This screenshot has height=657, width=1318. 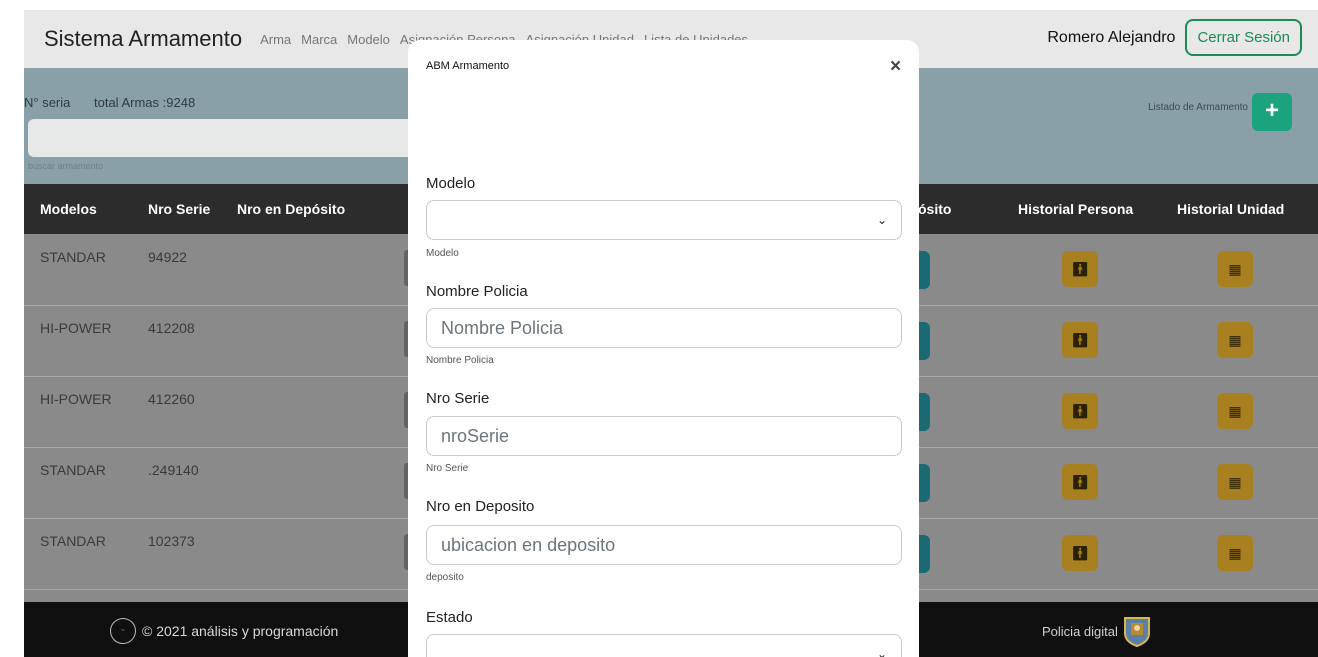 What do you see at coordinates (1243, 37) in the screenshot?
I see `logout-button: Cerrar Sesión` at bounding box center [1243, 37].